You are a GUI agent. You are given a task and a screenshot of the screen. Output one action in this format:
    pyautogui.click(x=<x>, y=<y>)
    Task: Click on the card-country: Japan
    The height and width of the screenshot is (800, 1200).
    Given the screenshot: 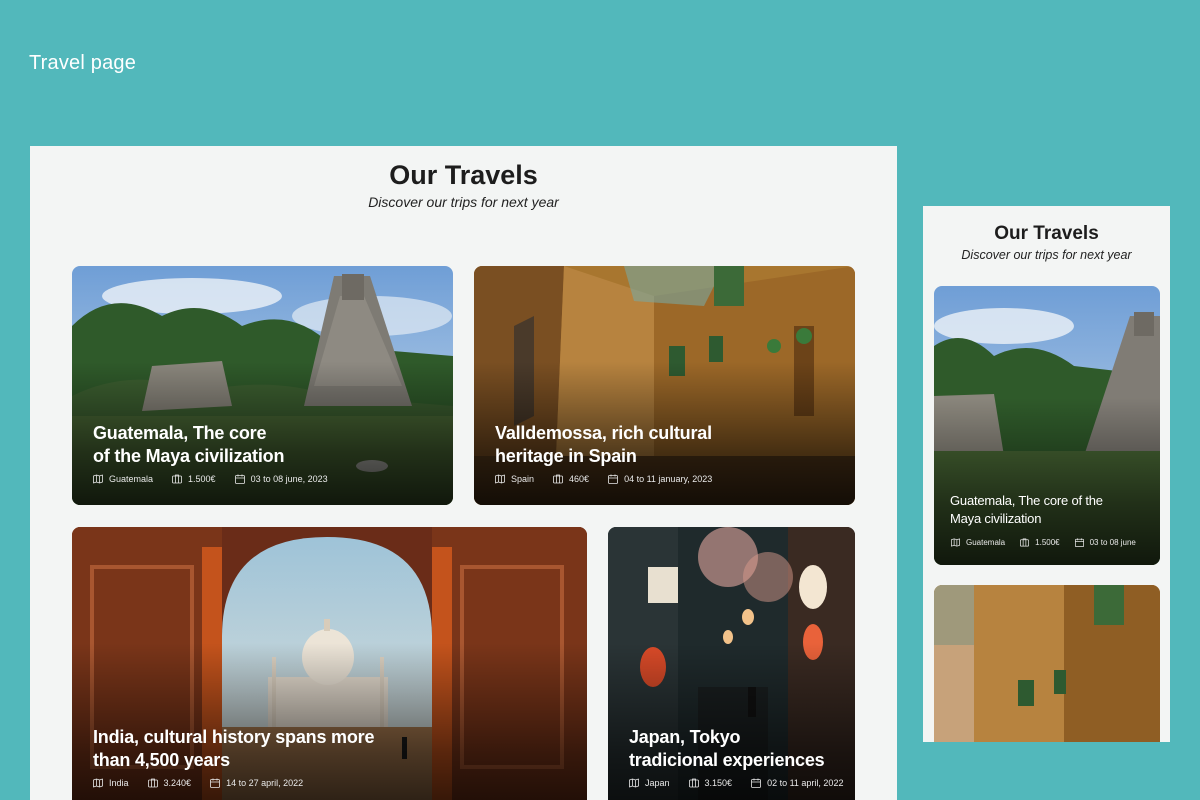 What is the action you would take?
    pyautogui.click(x=657, y=783)
    